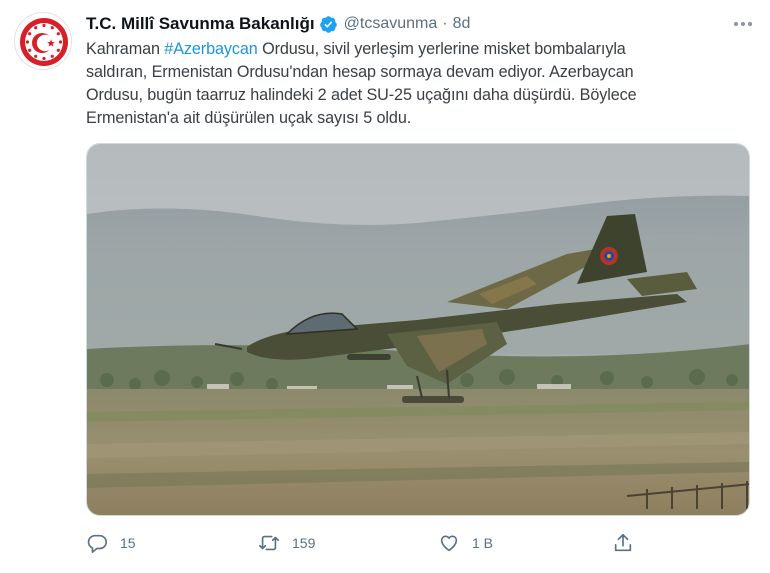 The width and height of the screenshot is (770, 573). What do you see at coordinates (111, 543) in the screenshot?
I see `reply-button: 15` at bounding box center [111, 543].